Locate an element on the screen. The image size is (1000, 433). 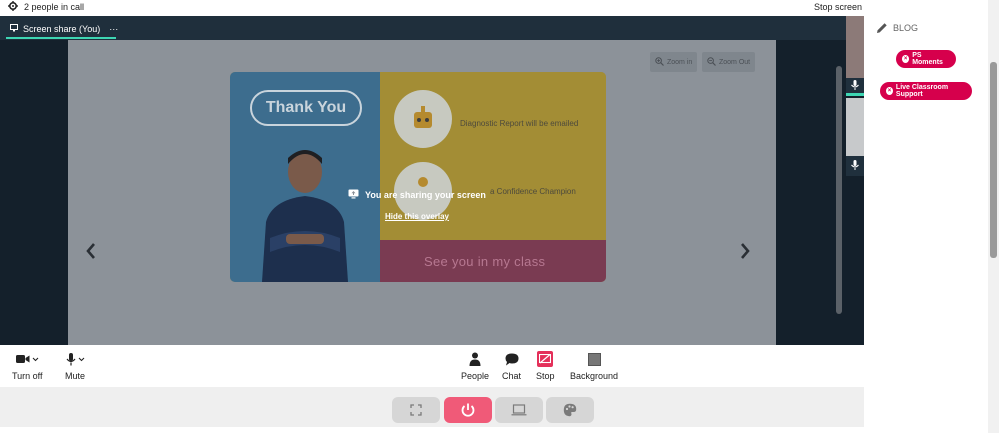
people-label: People is located at coordinates (475, 376).